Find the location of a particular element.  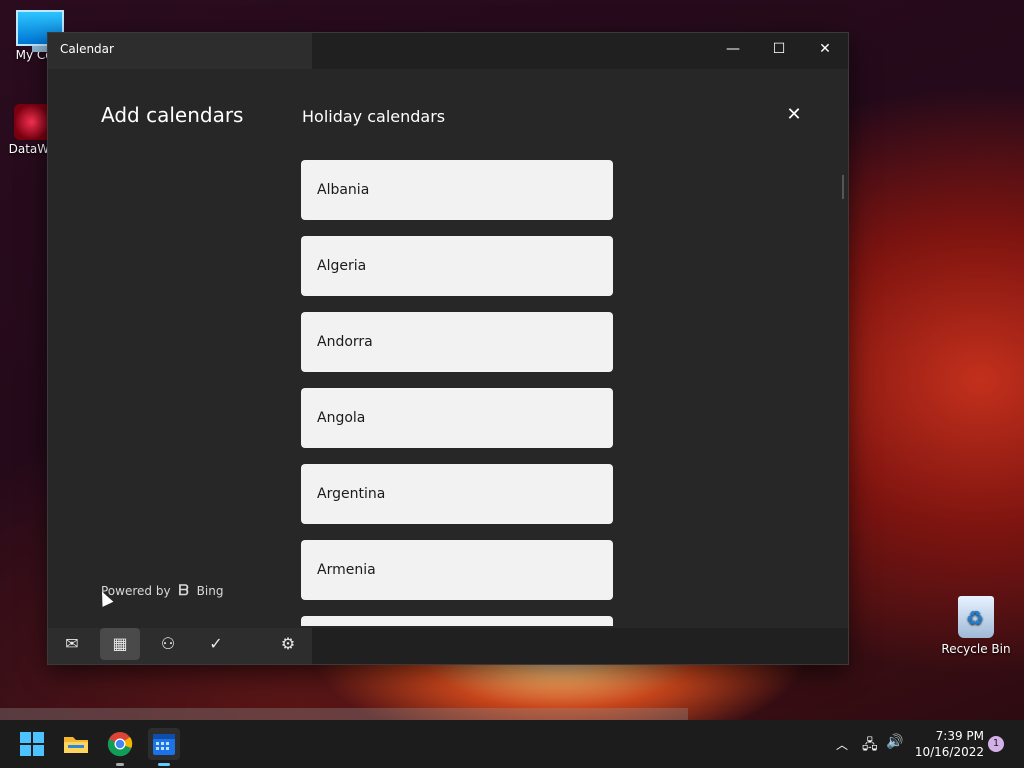

folder-icon is located at coordinates (76, 745).